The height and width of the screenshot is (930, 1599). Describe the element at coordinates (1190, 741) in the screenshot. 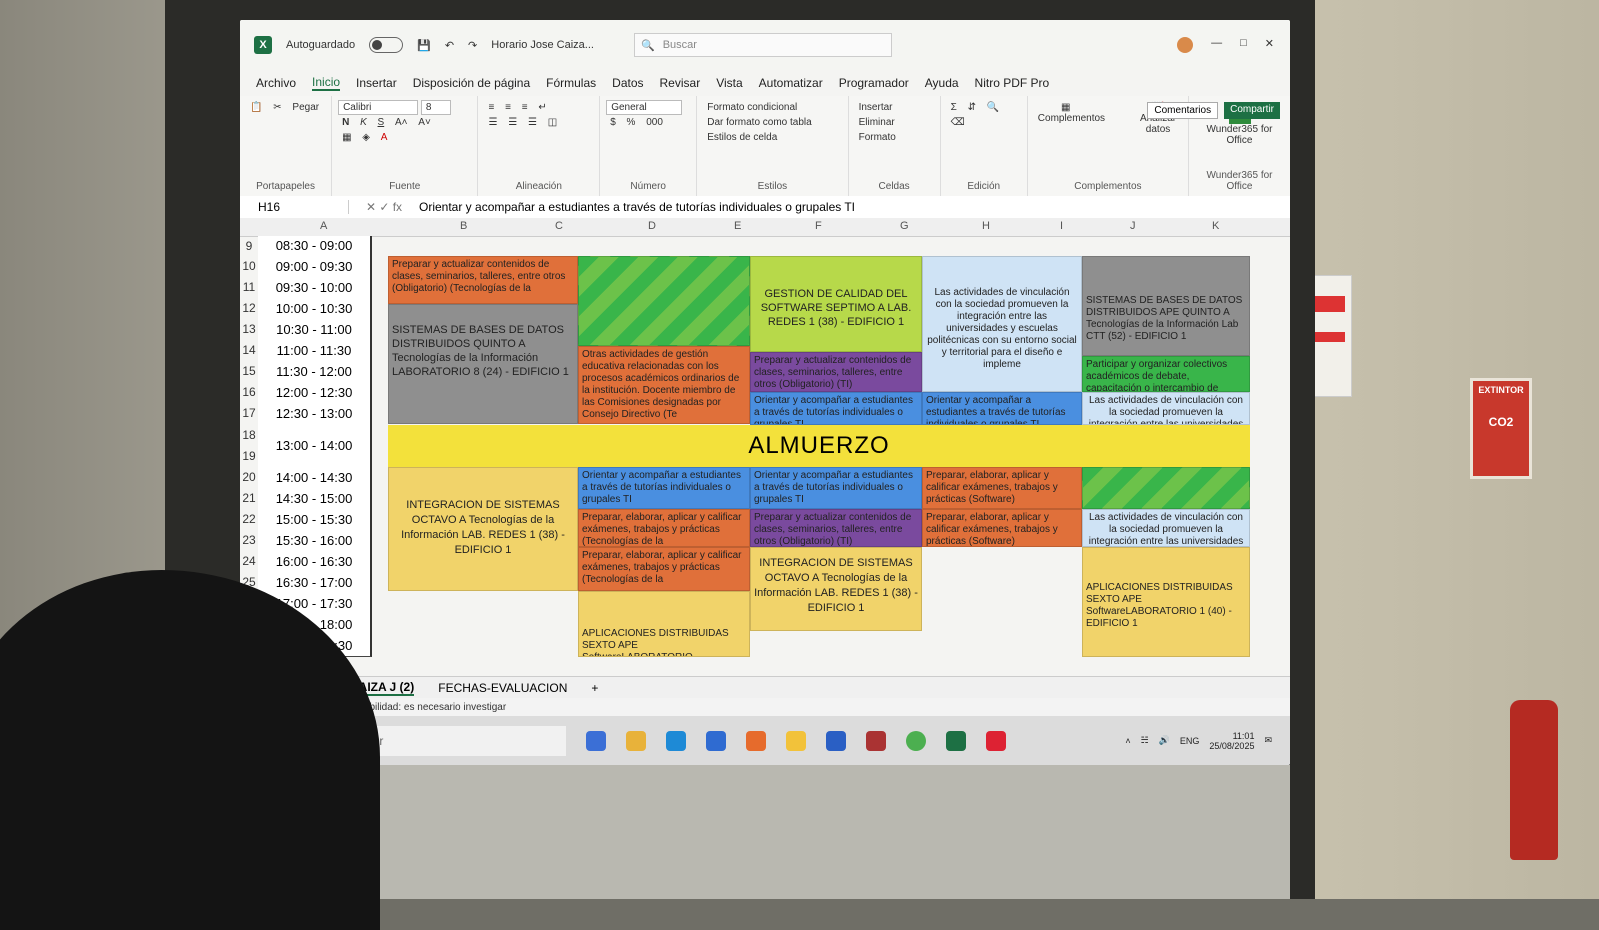

I see `language-indicator: ENG` at that location.